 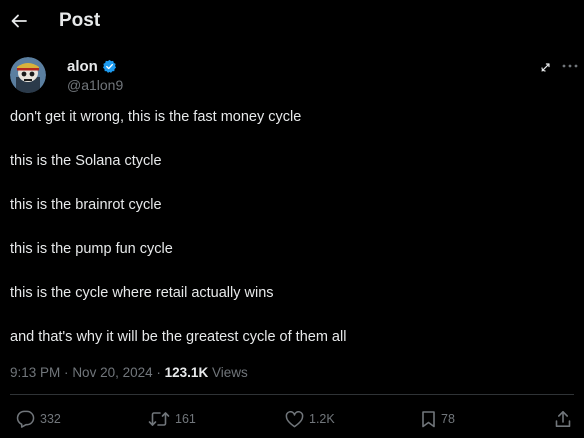 I want to click on post-date: Nov 20, 2024, so click(x=112, y=372).